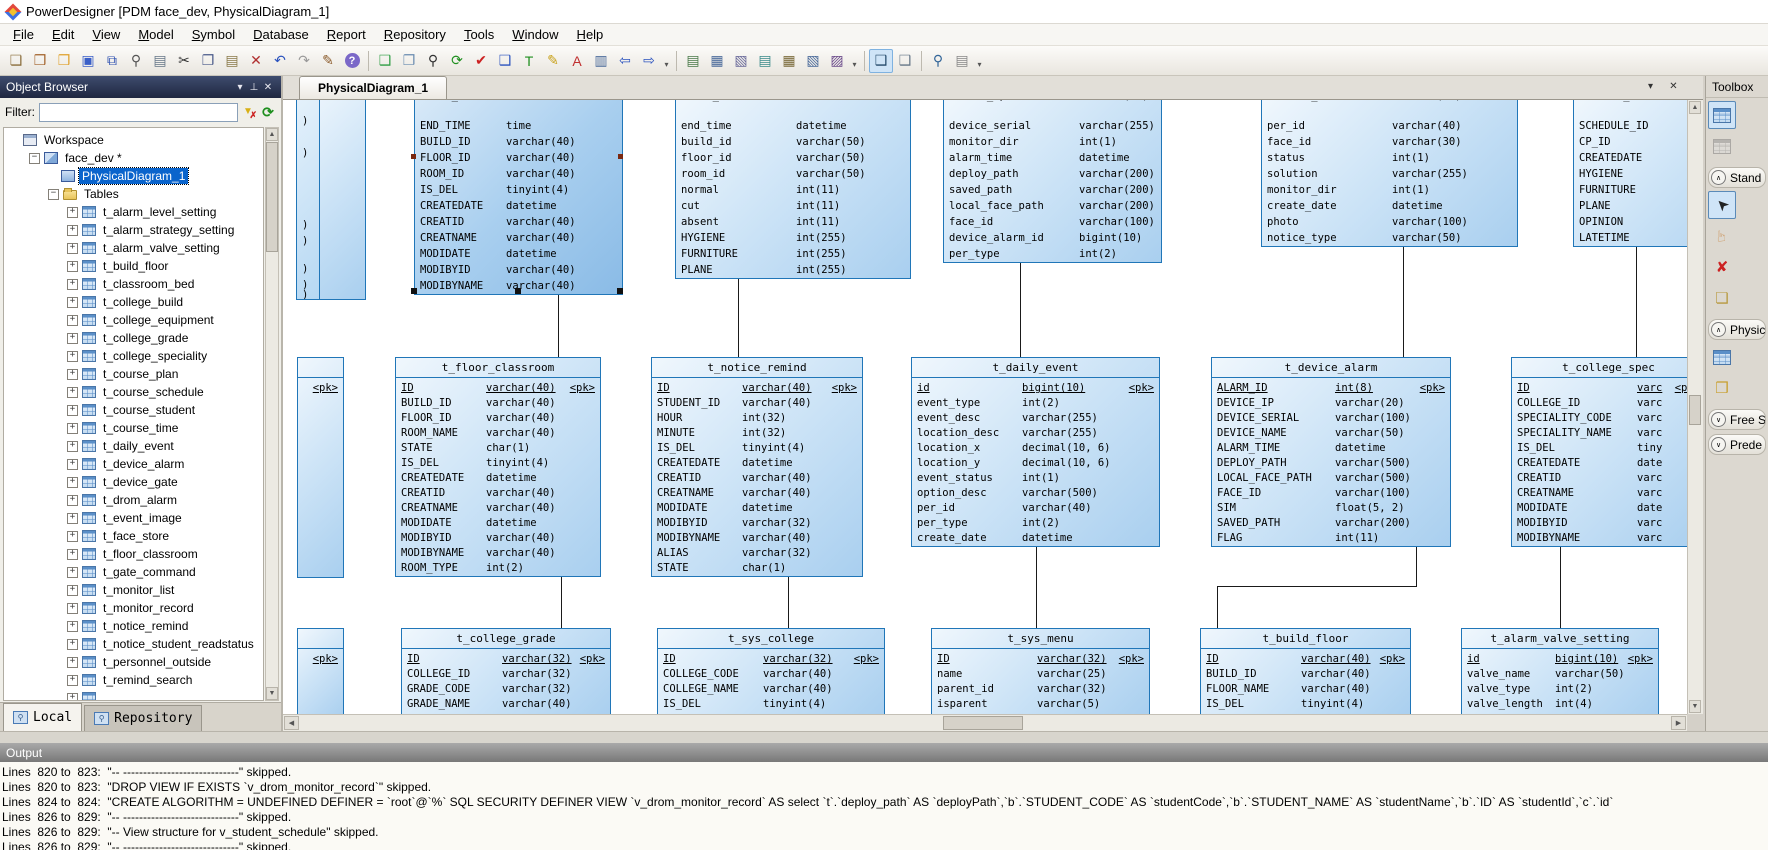  What do you see at coordinates (165, 374) in the screenshot?
I see `tree-item-t-course-plan: + t_course_plan` at bounding box center [165, 374].